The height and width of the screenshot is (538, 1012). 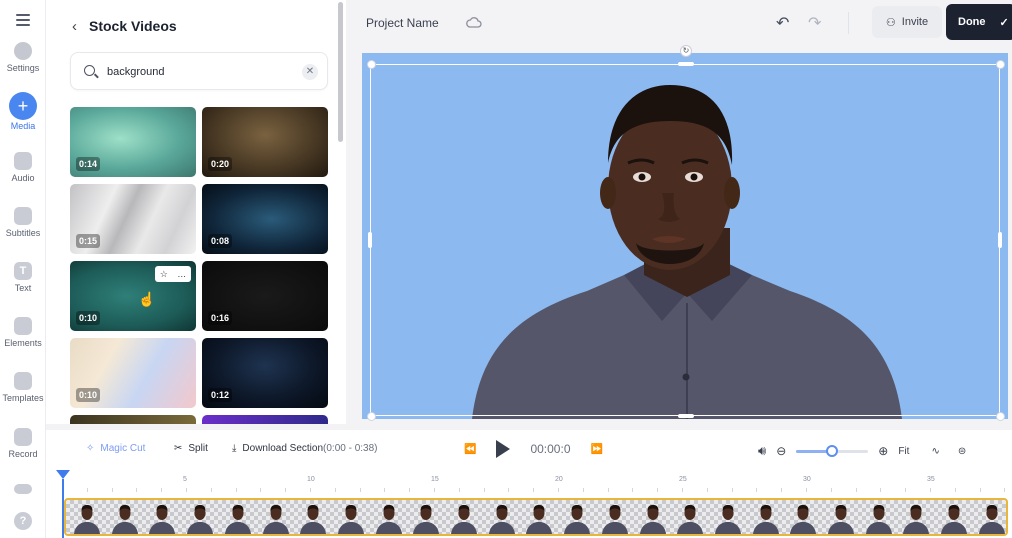 What do you see at coordinates (962, 451) in the screenshot?
I see `captions-icon: ⊜` at bounding box center [962, 451].